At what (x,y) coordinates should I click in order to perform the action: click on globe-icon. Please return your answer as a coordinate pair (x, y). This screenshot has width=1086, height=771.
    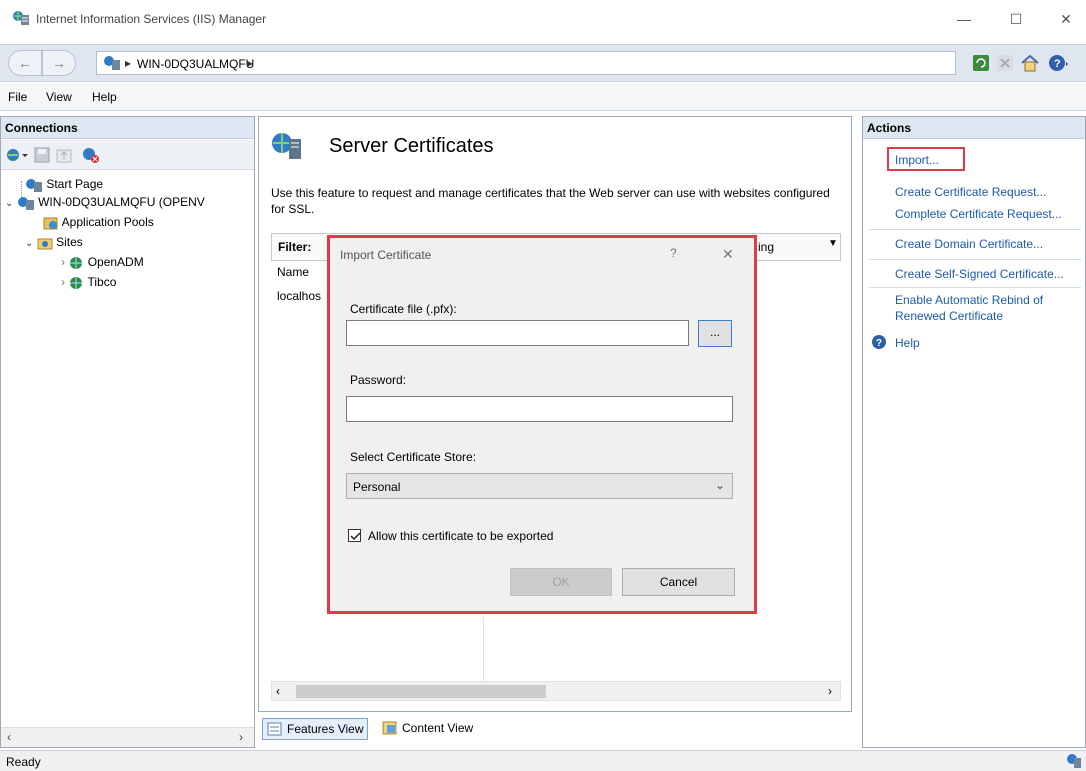
    Looking at the image, I should click on (76, 263).